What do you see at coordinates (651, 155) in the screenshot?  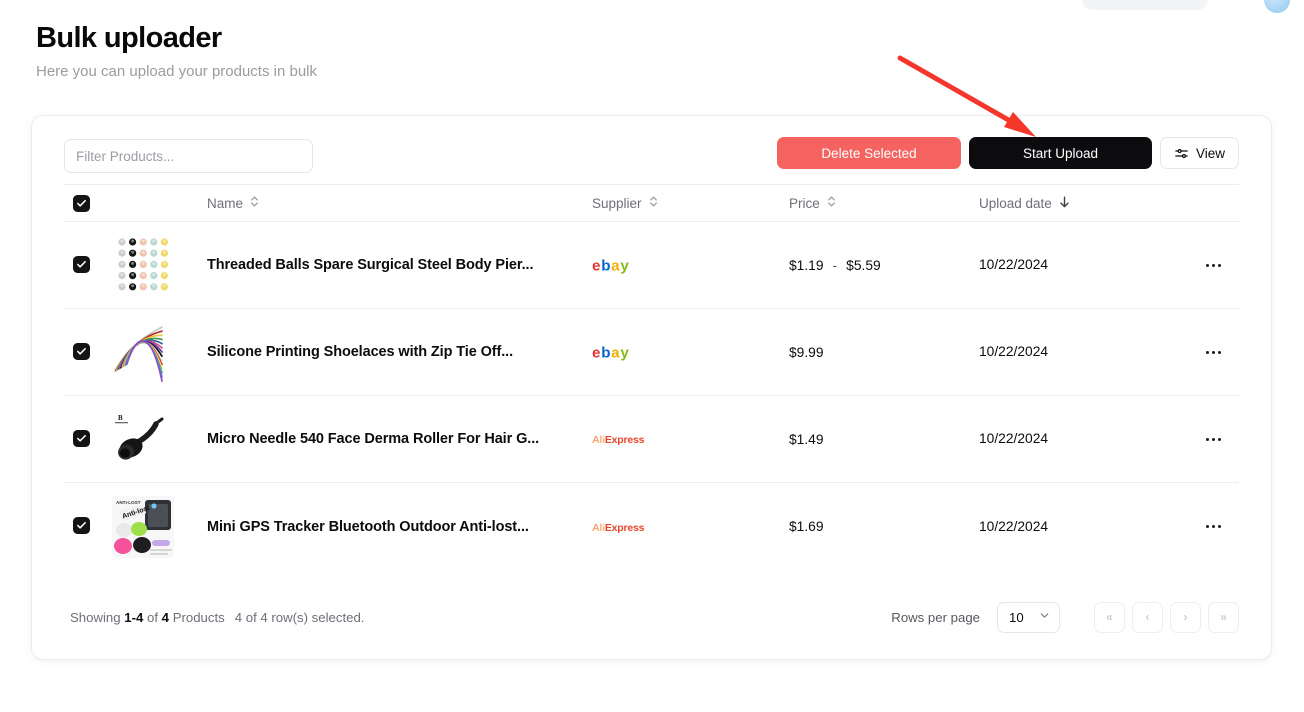 I see `table-toolbar: Delete Selected Start Upload View` at bounding box center [651, 155].